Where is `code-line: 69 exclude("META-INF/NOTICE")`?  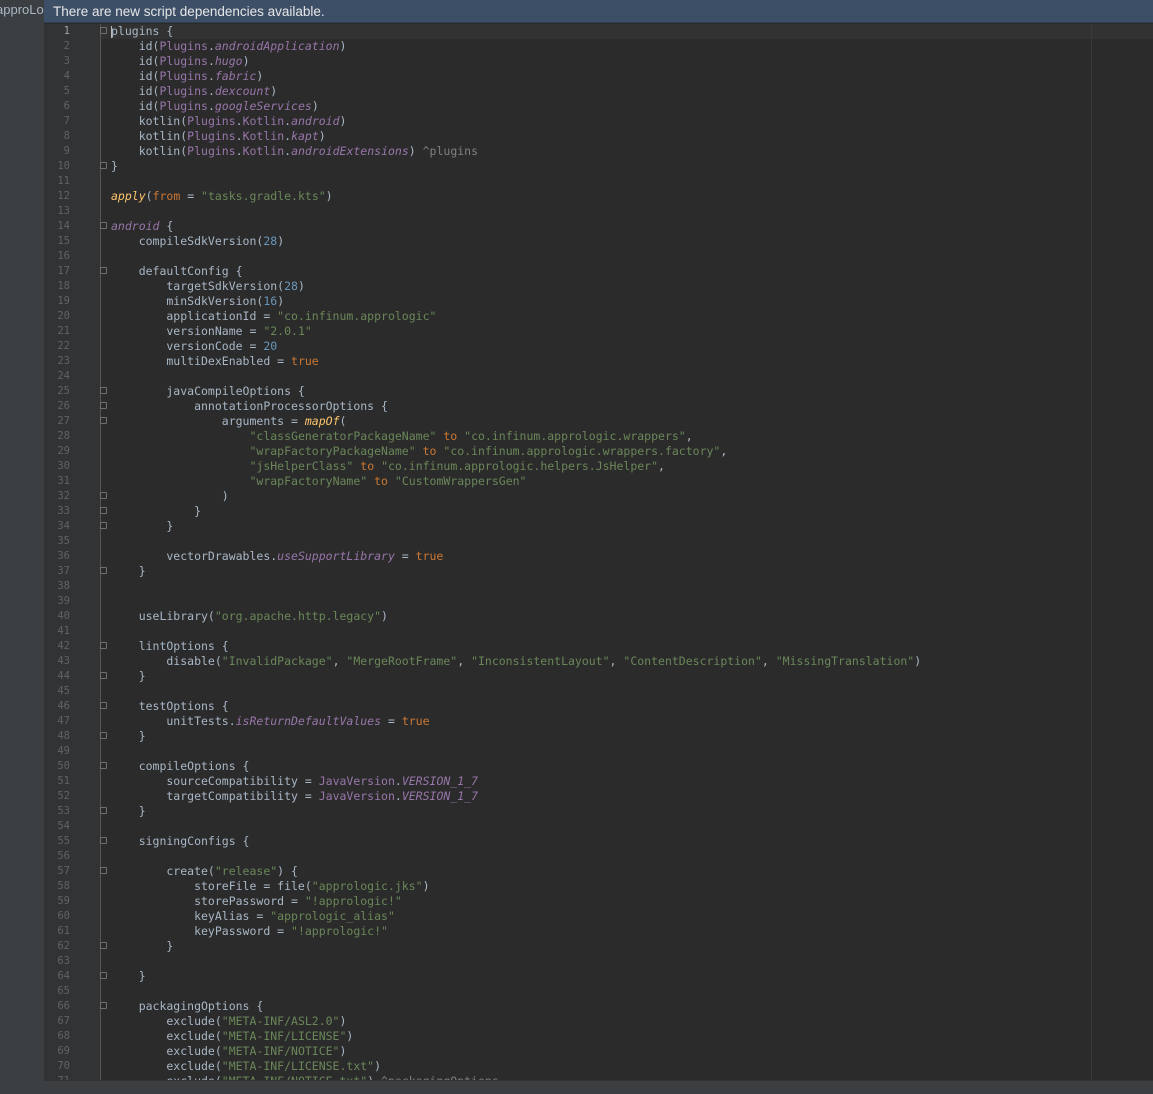
code-line: 69 exclude("META-INF/NOTICE") is located at coordinates (598, 1051).